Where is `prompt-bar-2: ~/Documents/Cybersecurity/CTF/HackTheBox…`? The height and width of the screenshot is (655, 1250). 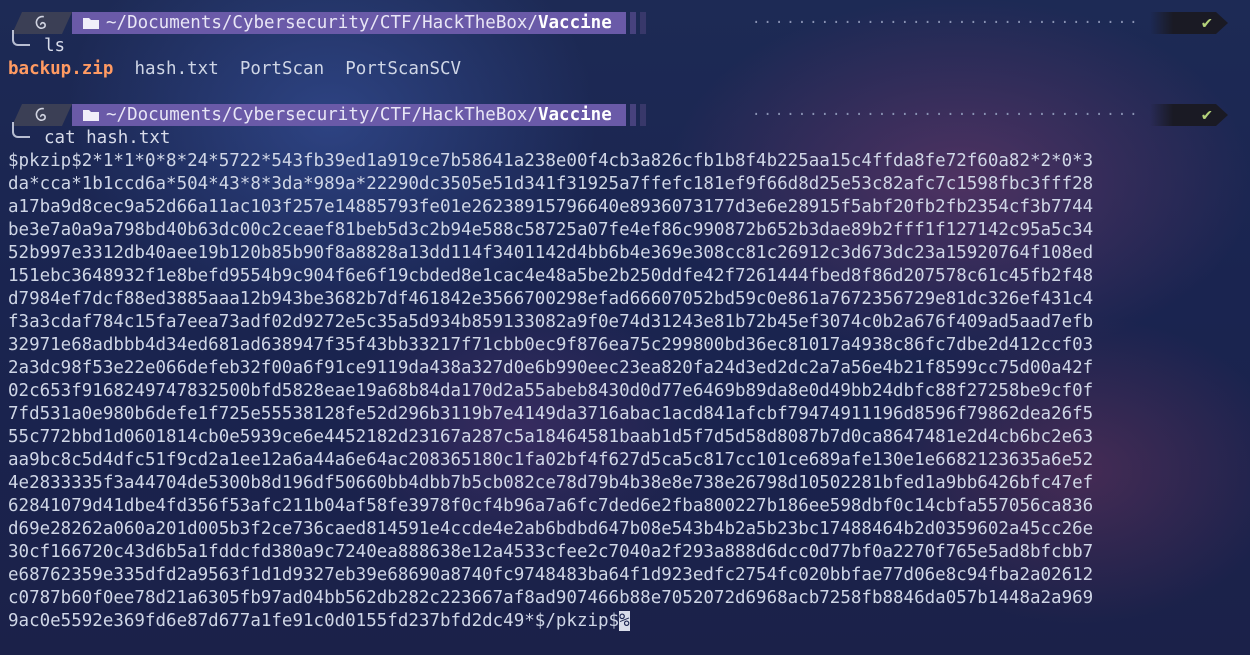
prompt-bar-2: ~/Documents/Cybersecurity/CTF/HackTheBox… is located at coordinates (329, 115).